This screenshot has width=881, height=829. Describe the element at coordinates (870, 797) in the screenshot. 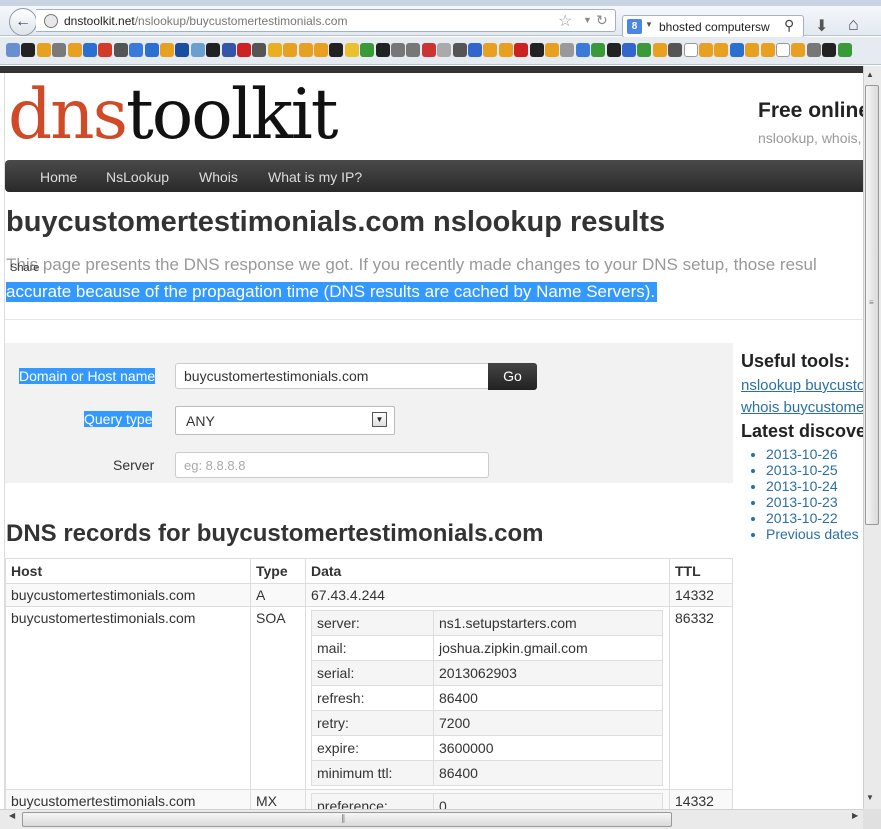

I see `scroll-down-icon: ▼` at that location.